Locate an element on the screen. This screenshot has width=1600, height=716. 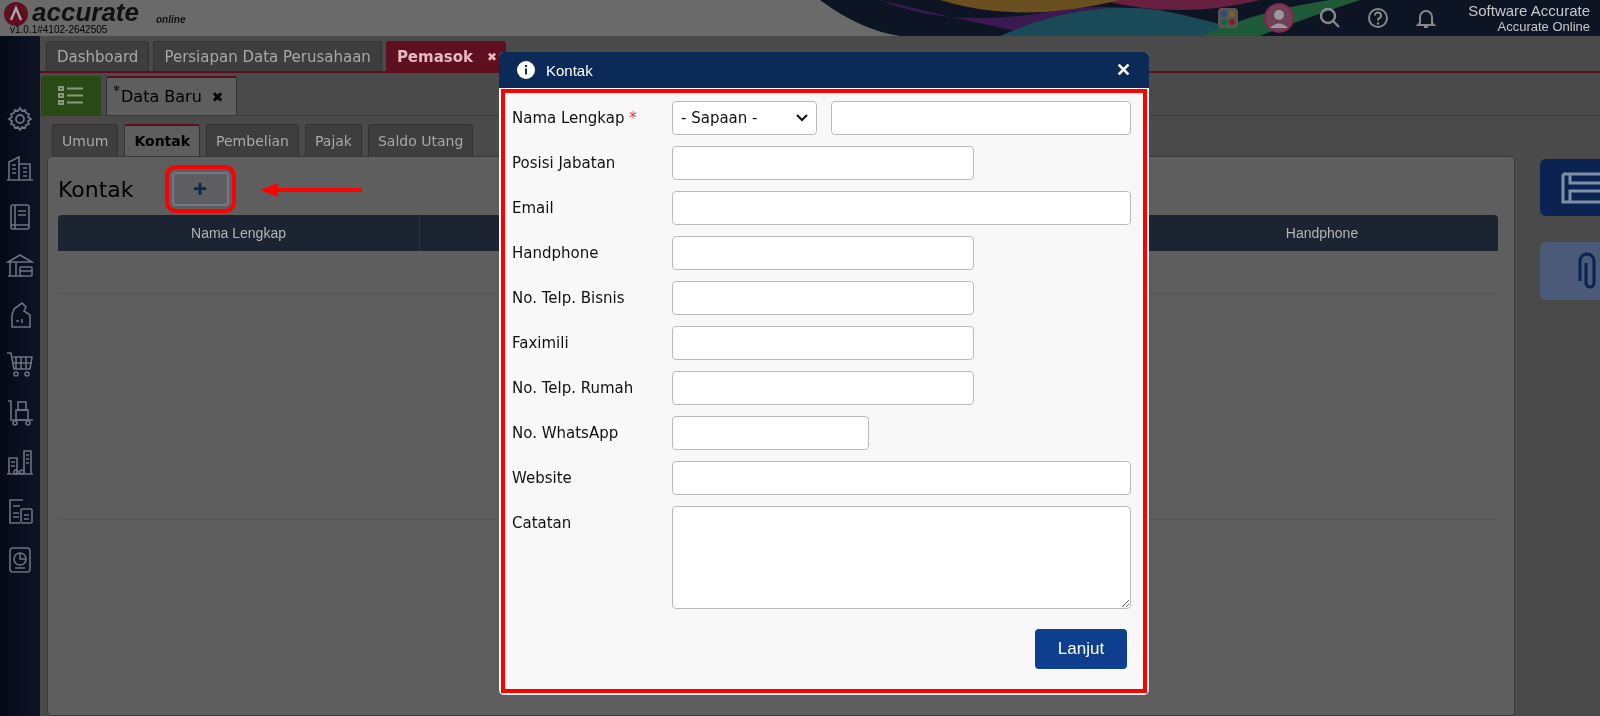
name-field is located at coordinates (981, 118).